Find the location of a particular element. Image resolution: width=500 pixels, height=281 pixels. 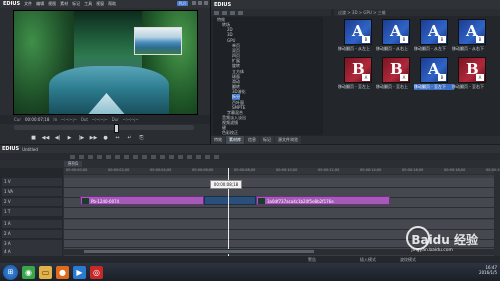

media-player-icon: ▶ is located at coordinates (79, 272).